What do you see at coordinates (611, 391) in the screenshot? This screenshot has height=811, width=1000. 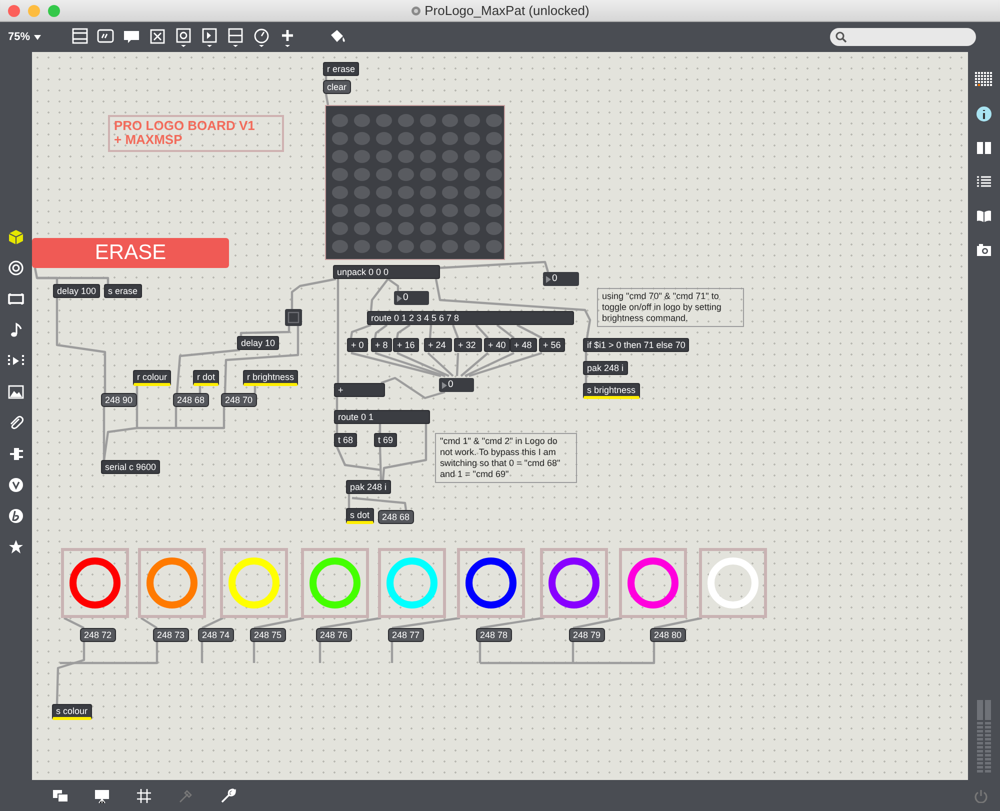 I see `object-box: s brightness` at bounding box center [611, 391].